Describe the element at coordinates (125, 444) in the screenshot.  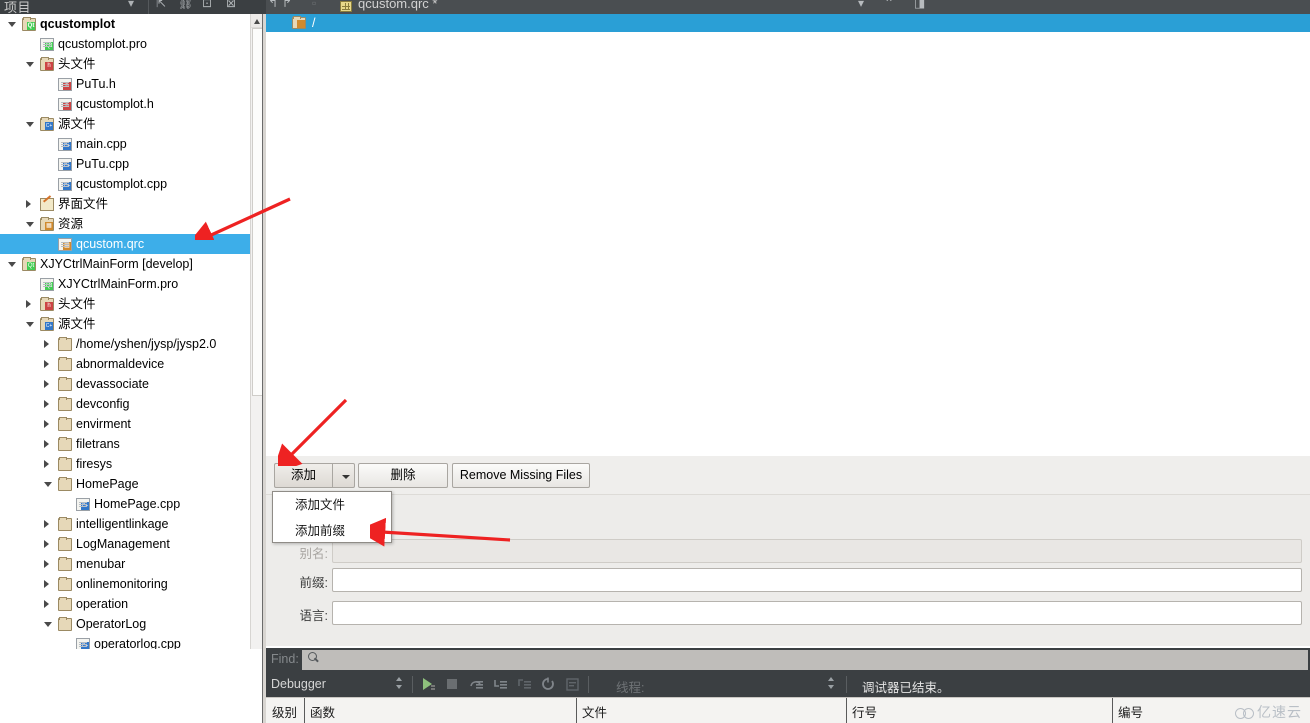
I see `tree-item: filetrans` at that location.